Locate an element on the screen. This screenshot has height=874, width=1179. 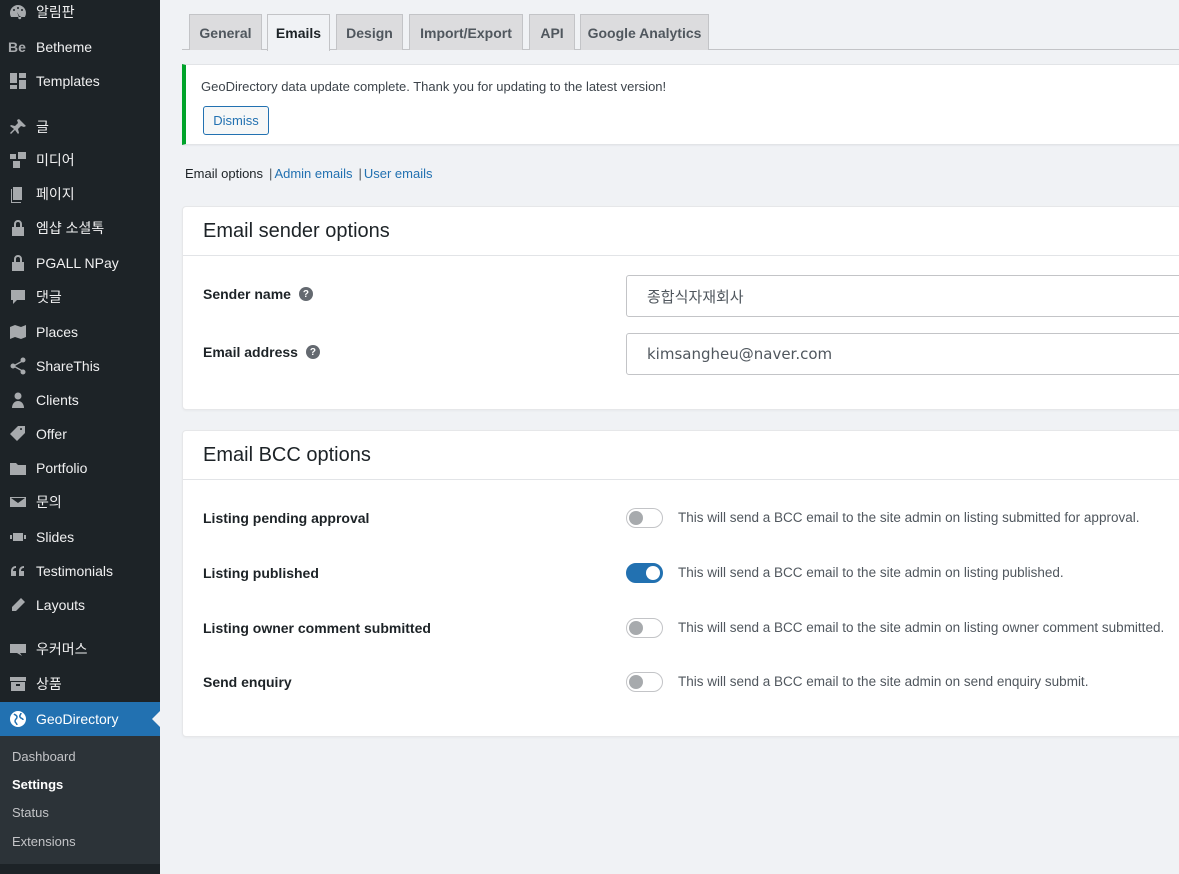
pencil-icon is located at coordinates (18, 605).